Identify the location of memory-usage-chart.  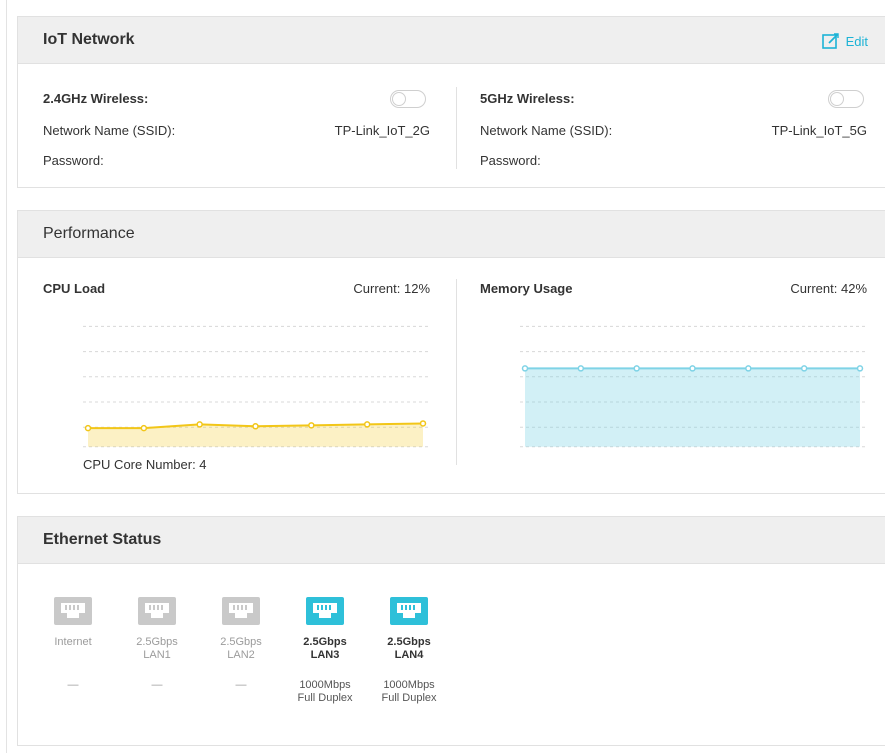
(692, 386).